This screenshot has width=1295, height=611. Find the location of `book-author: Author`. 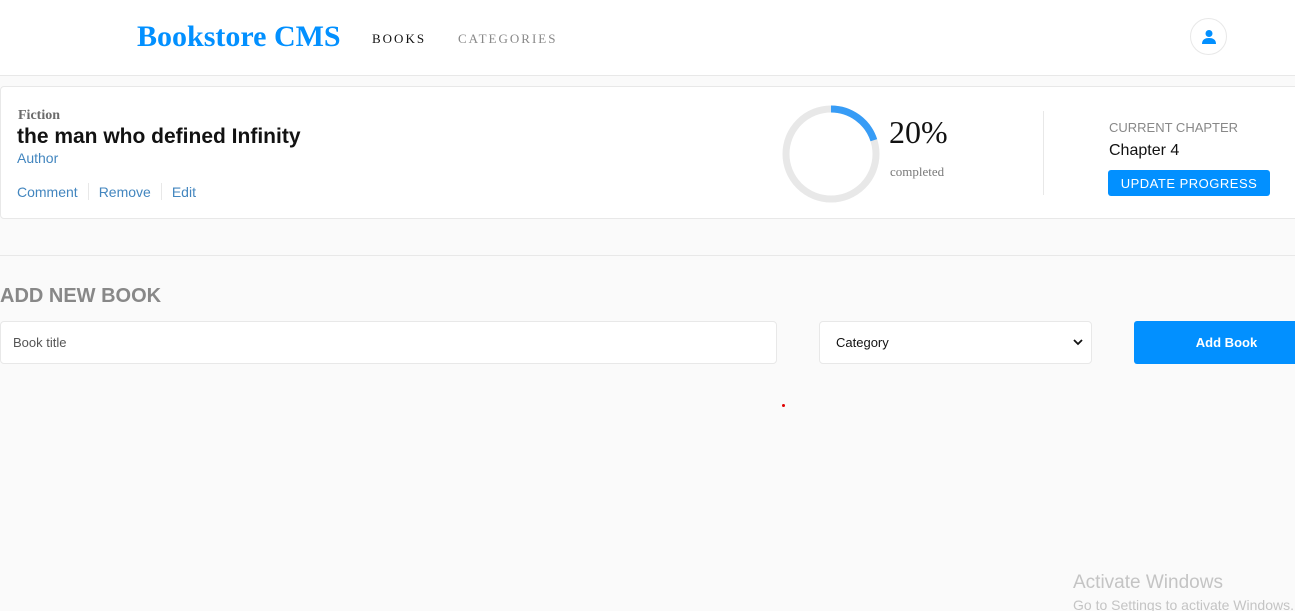

book-author: Author is located at coordinates (38, 158).